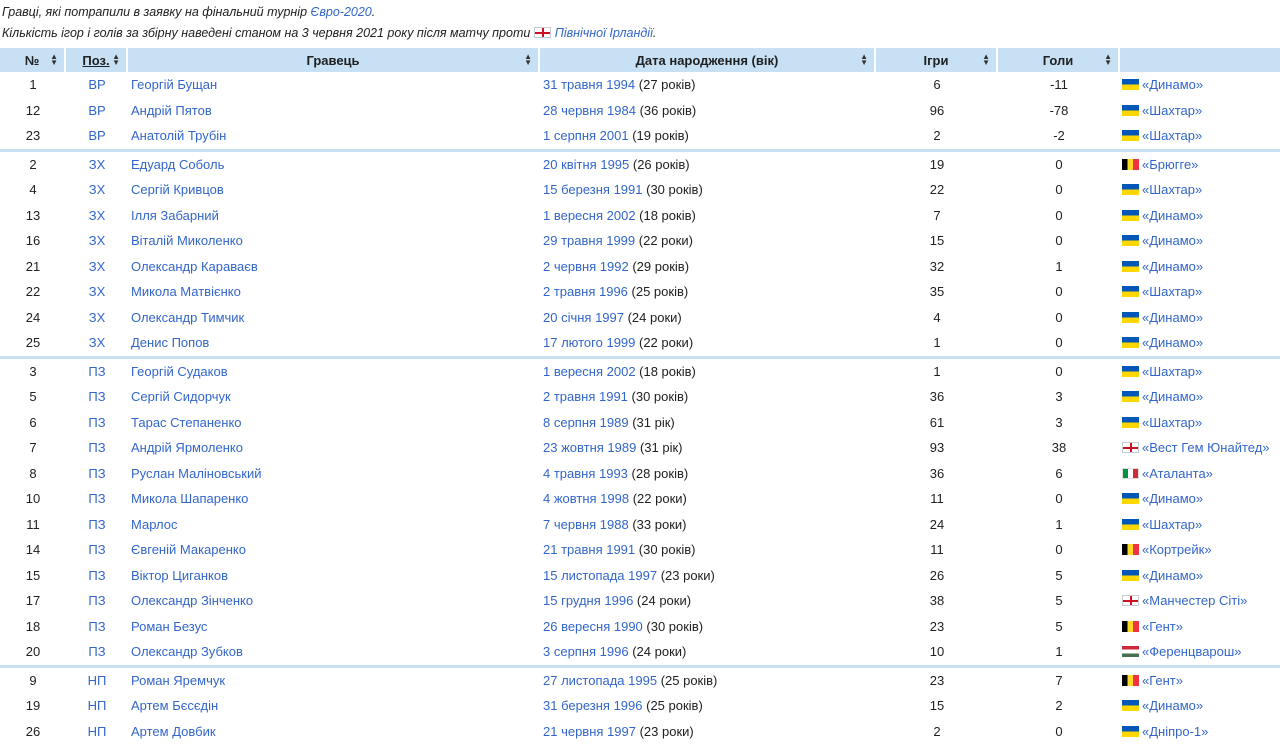 The width and height of the screenshot is (1280, 751). What do you see at coordinates (186, 422) in the screenshot?
I see `player-name-link: Тарас Степаненко` at bounding box center [186, 422].